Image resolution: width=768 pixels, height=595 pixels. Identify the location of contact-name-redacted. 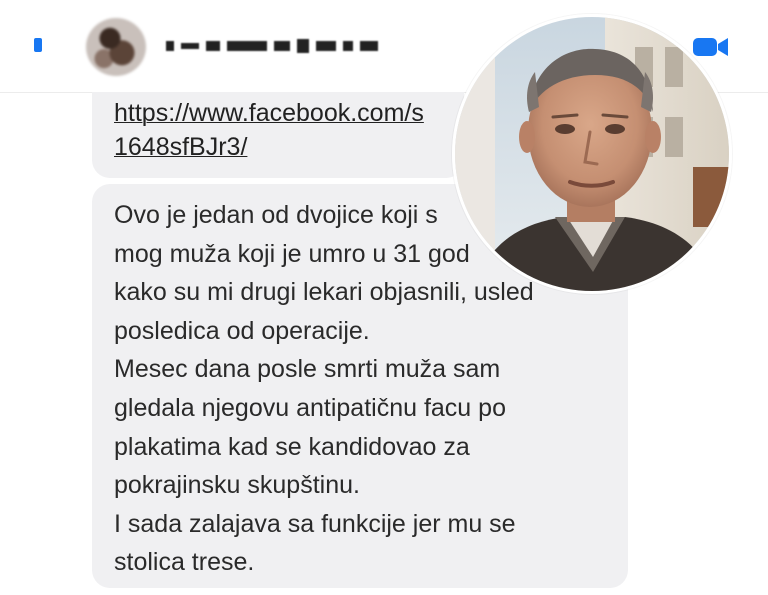
(272, 46).